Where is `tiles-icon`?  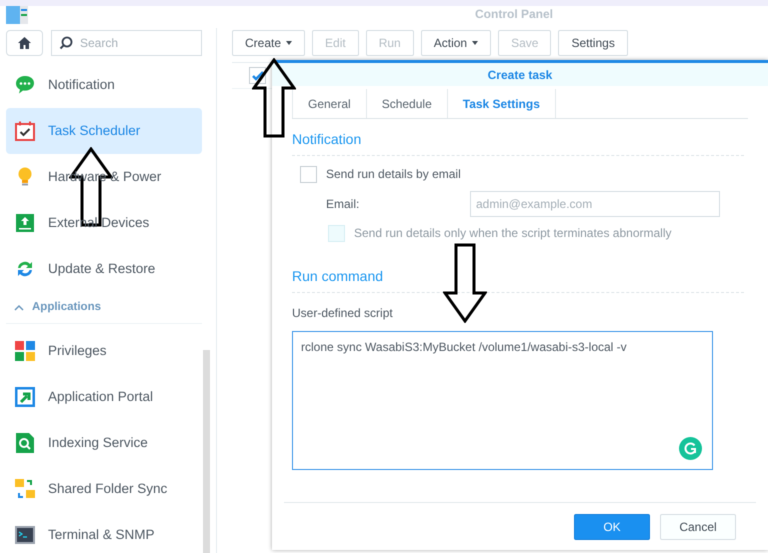
tiles-icon is located at coordinates (25, 351).